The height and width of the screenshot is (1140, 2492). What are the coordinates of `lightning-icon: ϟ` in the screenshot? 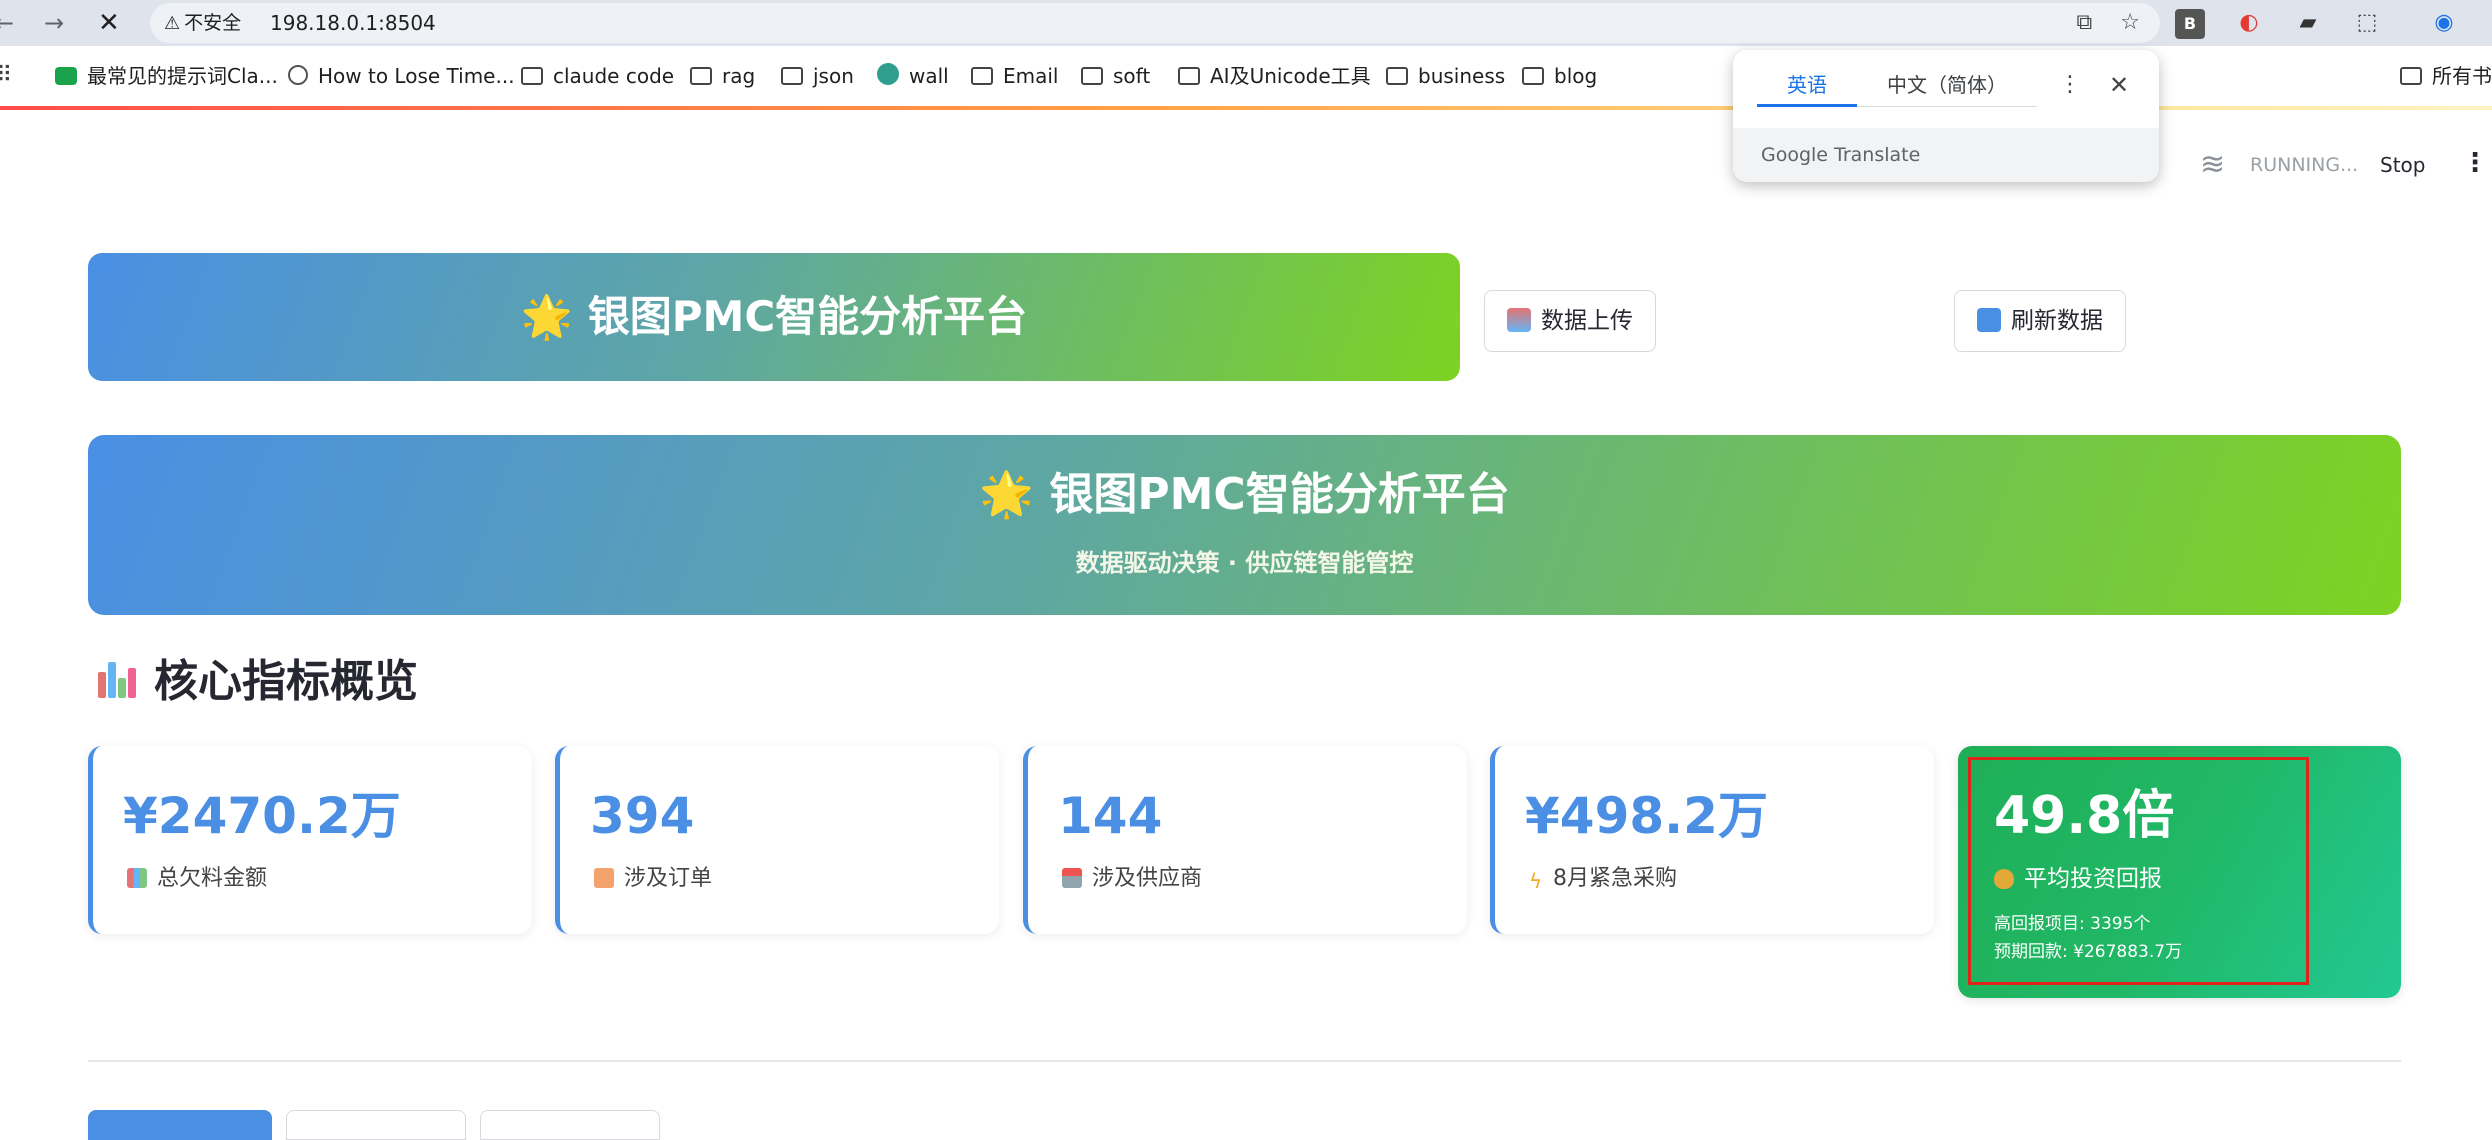 It's located at (1536, 881).